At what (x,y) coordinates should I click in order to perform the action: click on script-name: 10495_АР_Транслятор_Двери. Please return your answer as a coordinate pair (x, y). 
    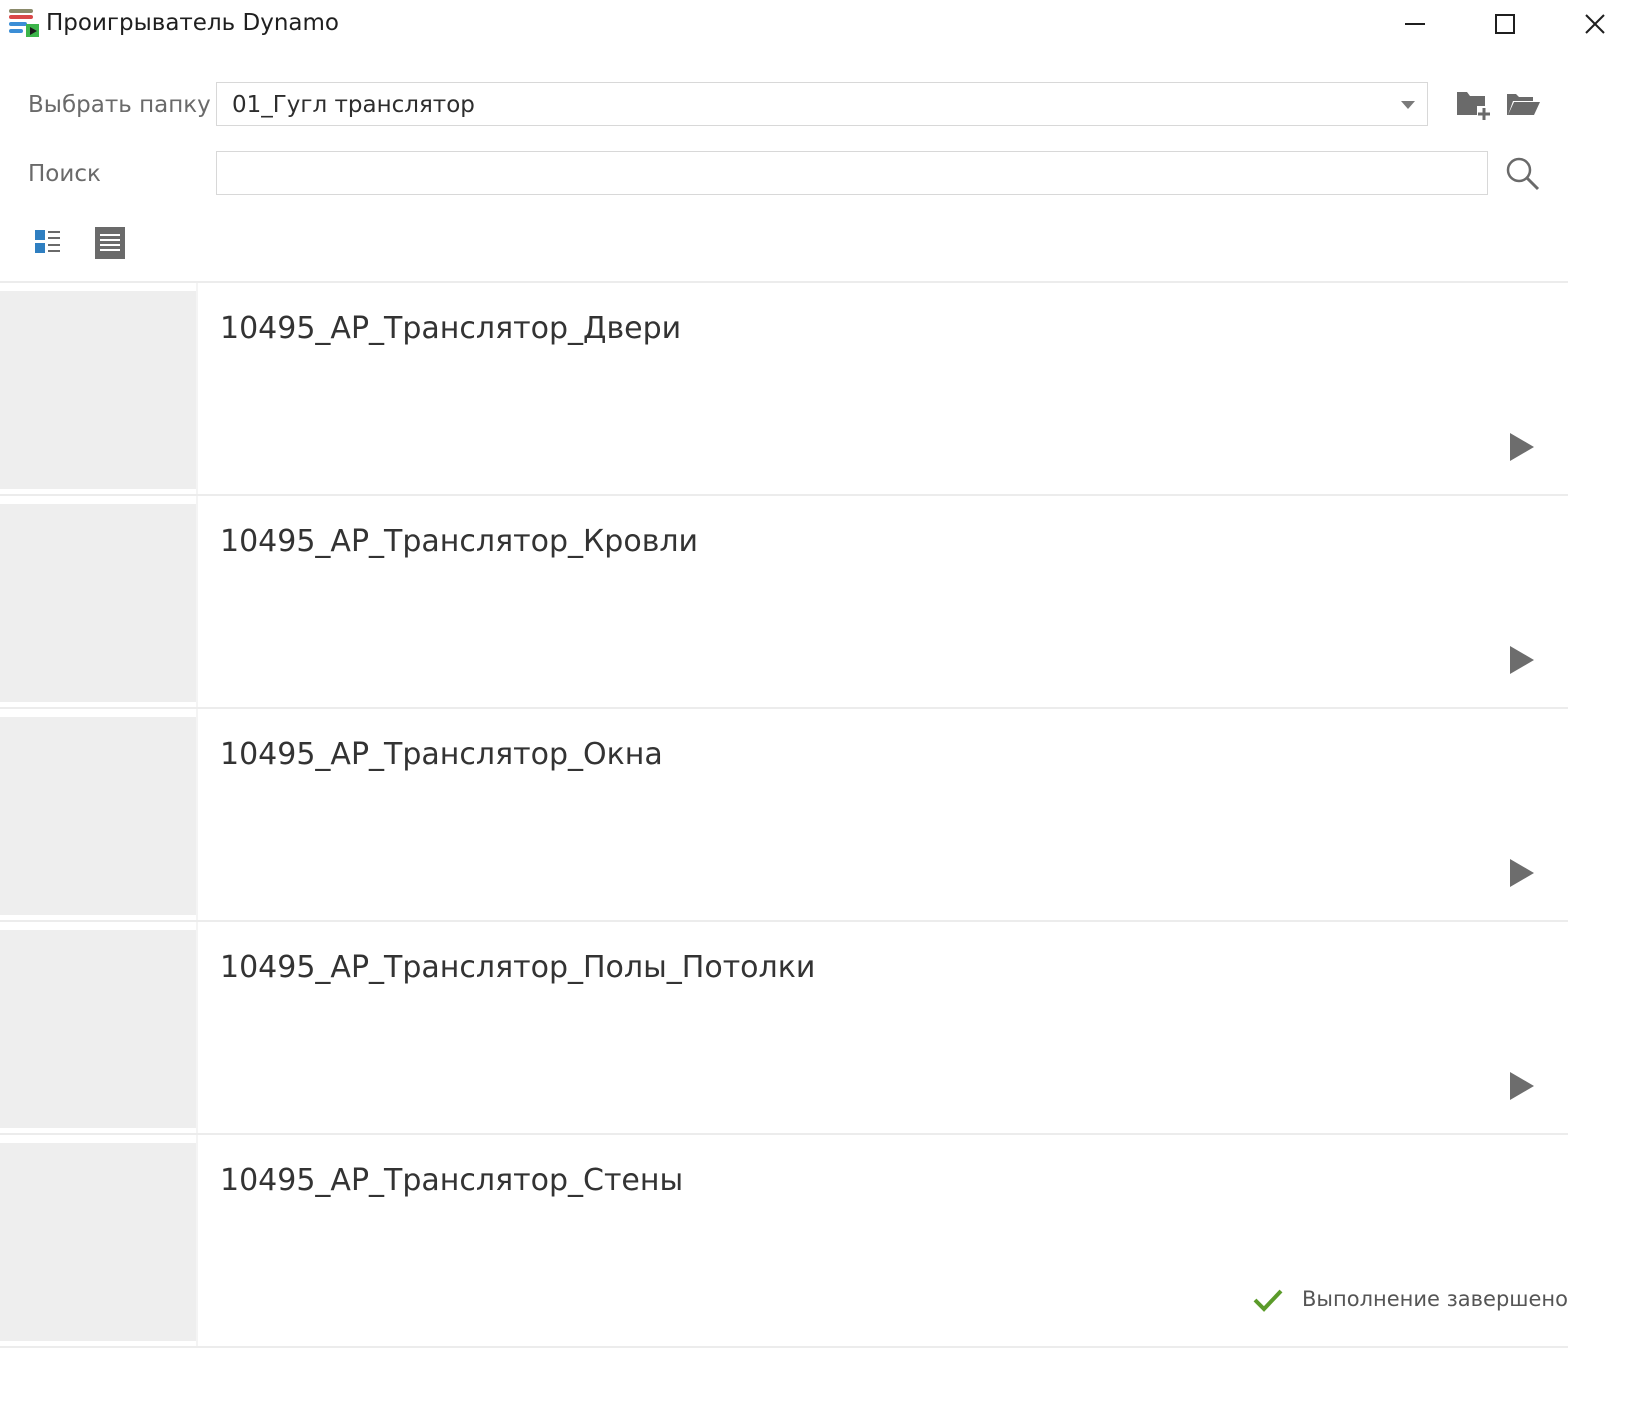
    Looking at the image, I should click on (451, 328).